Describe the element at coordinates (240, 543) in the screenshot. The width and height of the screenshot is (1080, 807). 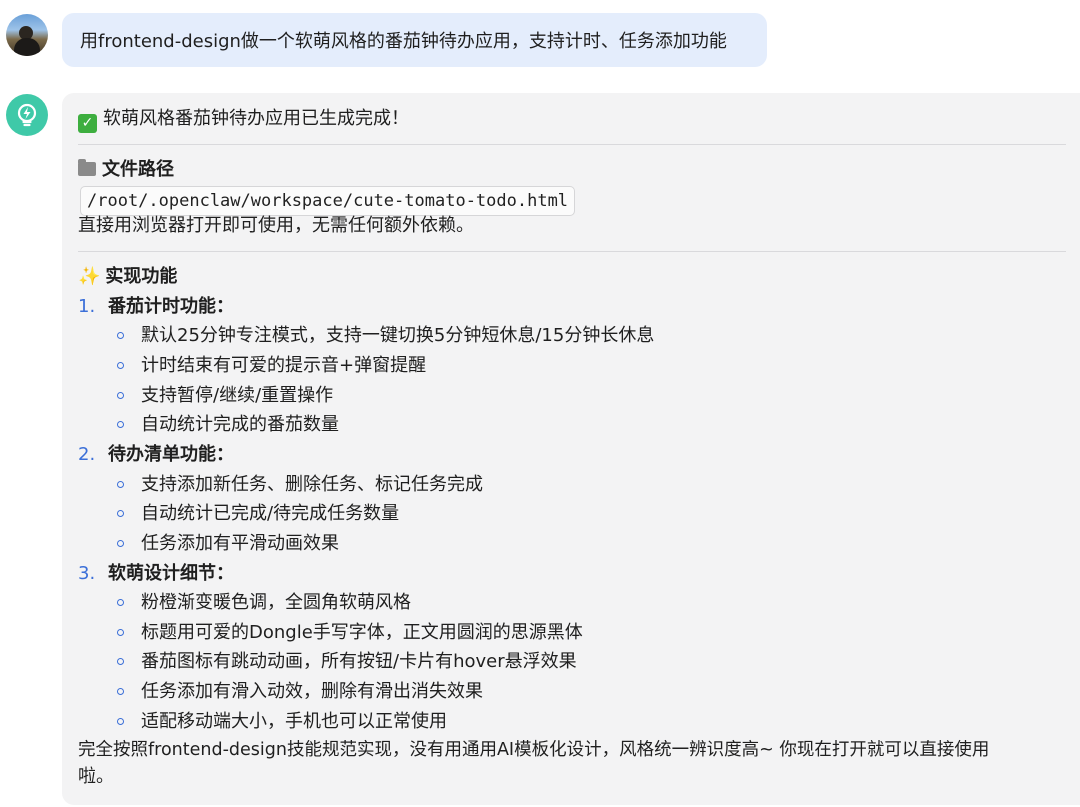
I see `list-item: 任务添加有平滑动画效果` at that location.